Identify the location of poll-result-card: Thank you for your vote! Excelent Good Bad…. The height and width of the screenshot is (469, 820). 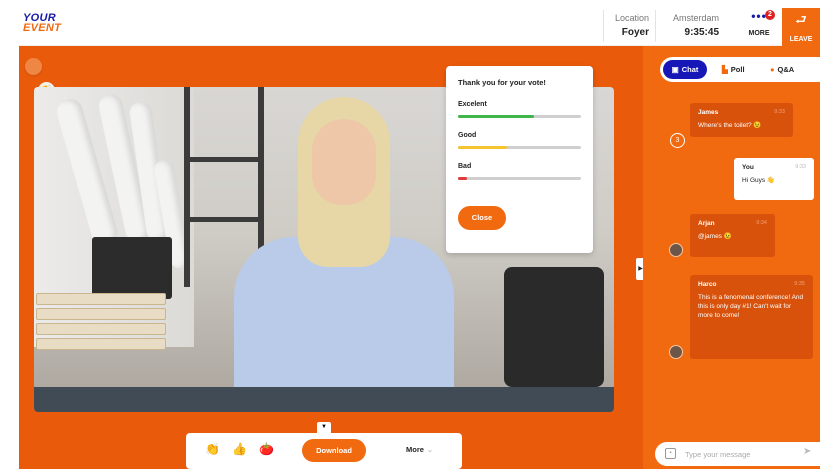
(519, 159).